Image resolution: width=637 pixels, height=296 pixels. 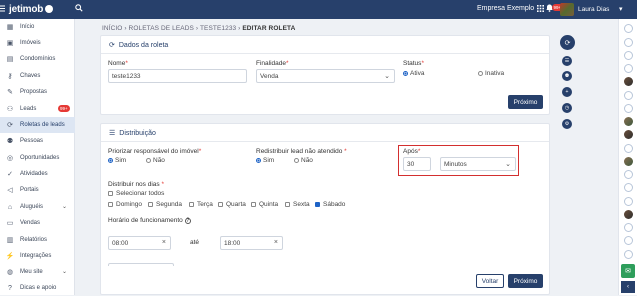 I want to click on company-name: Empresa Exemplo, so click(x=505, y=8).